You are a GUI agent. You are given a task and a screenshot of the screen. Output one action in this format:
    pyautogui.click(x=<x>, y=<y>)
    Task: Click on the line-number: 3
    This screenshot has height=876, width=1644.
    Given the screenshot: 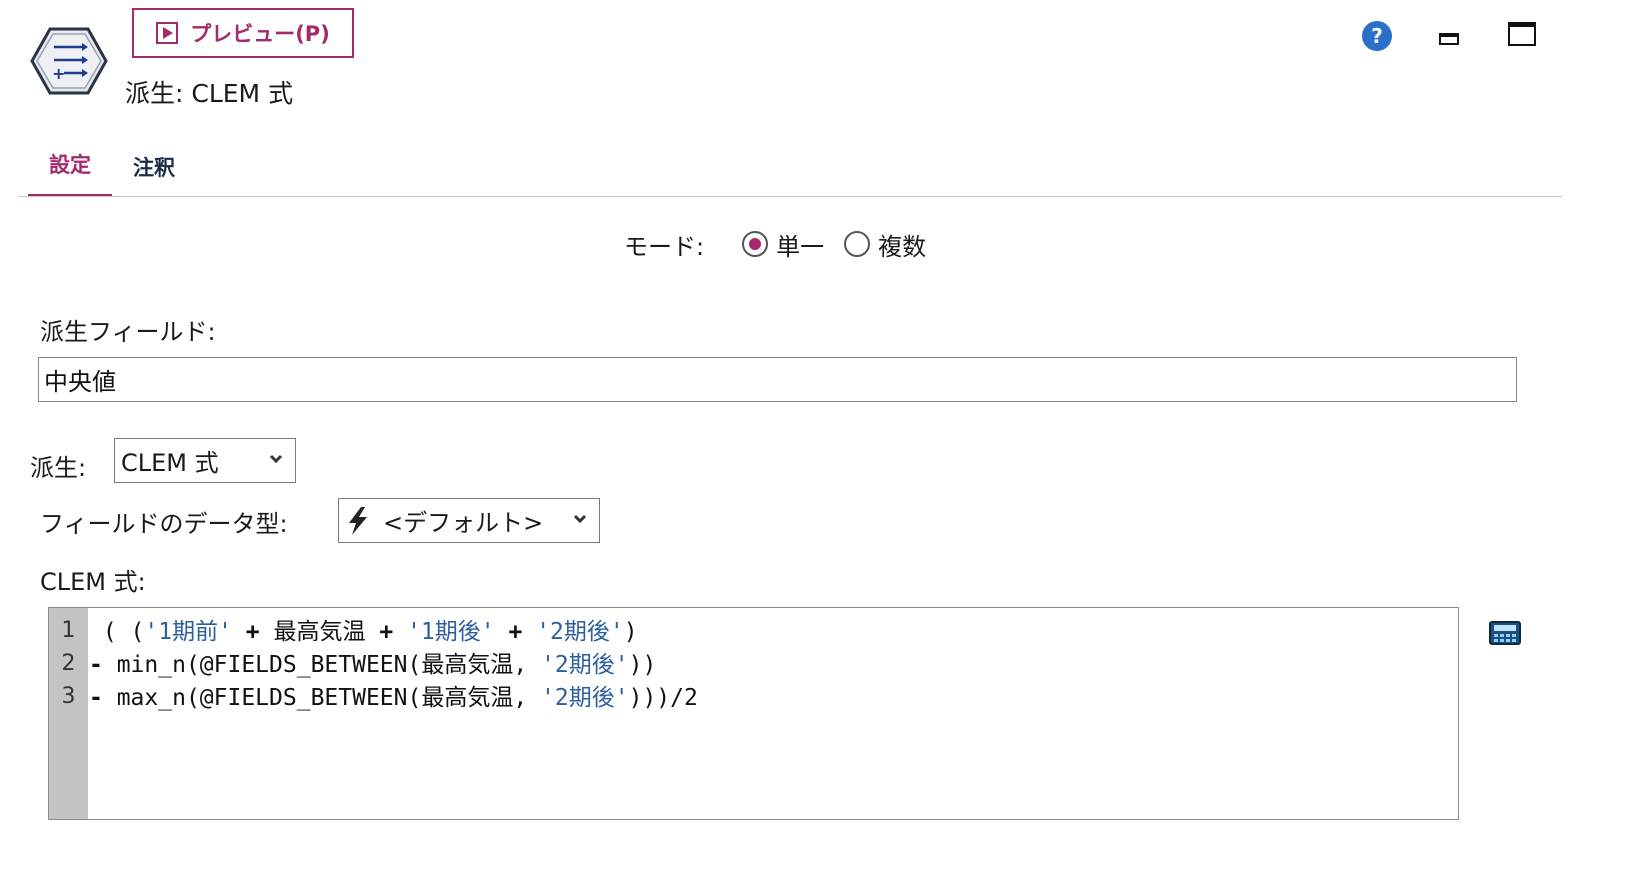 What is the action you would take?
    pyautogui.click(x=68, y=696)
    